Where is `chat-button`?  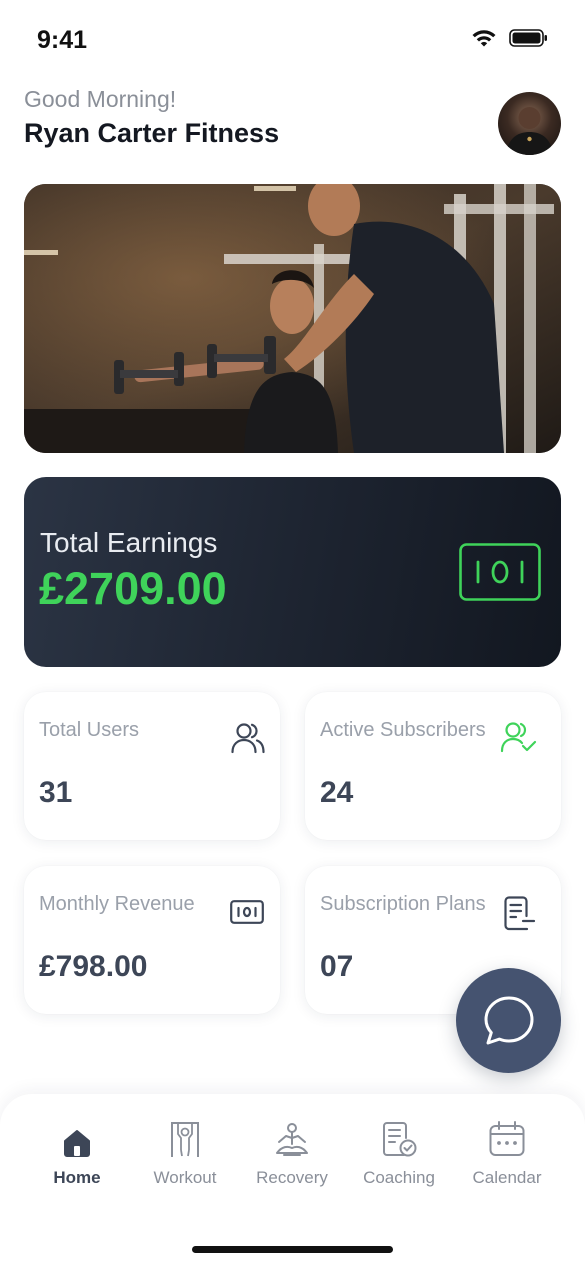 chat-button is located at coordinates (508, 1020).